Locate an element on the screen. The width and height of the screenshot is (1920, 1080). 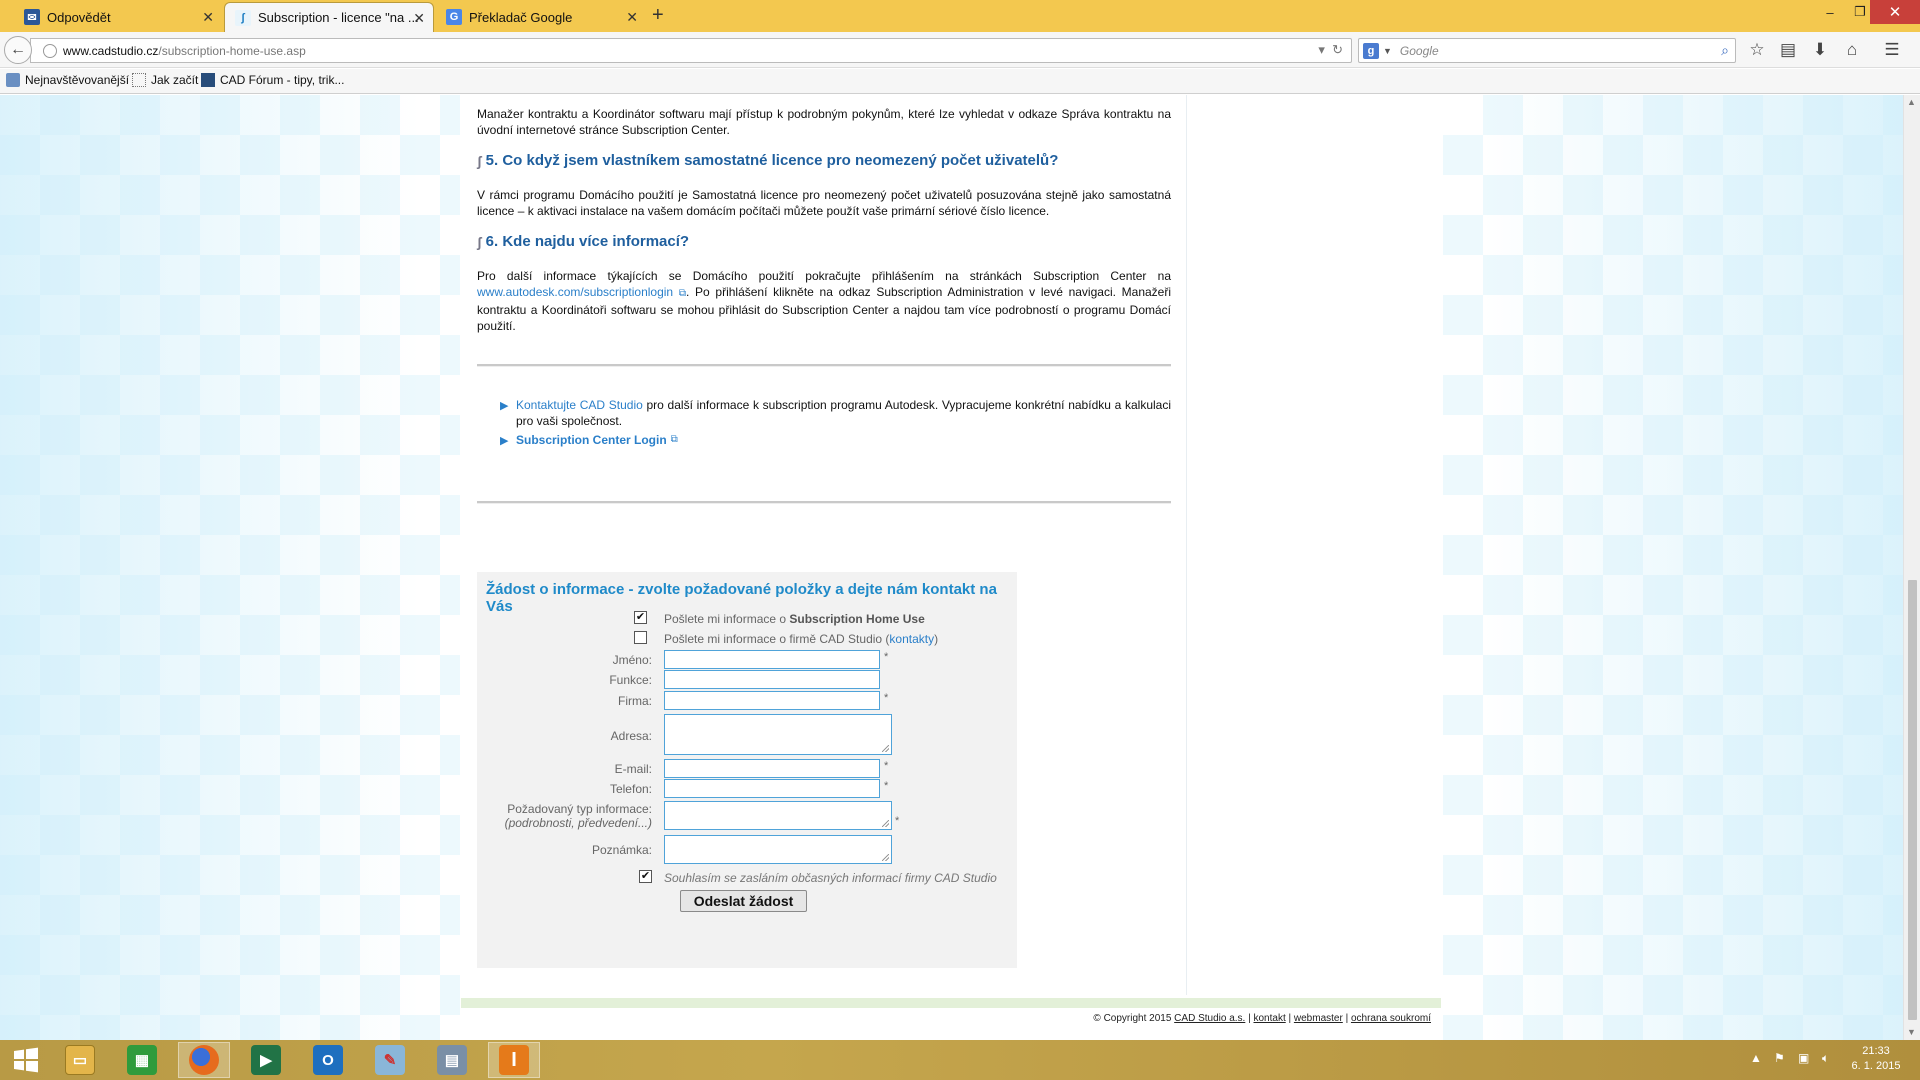
privacy-link: ochrana soukromí is located at coordinates (1391, 1018).